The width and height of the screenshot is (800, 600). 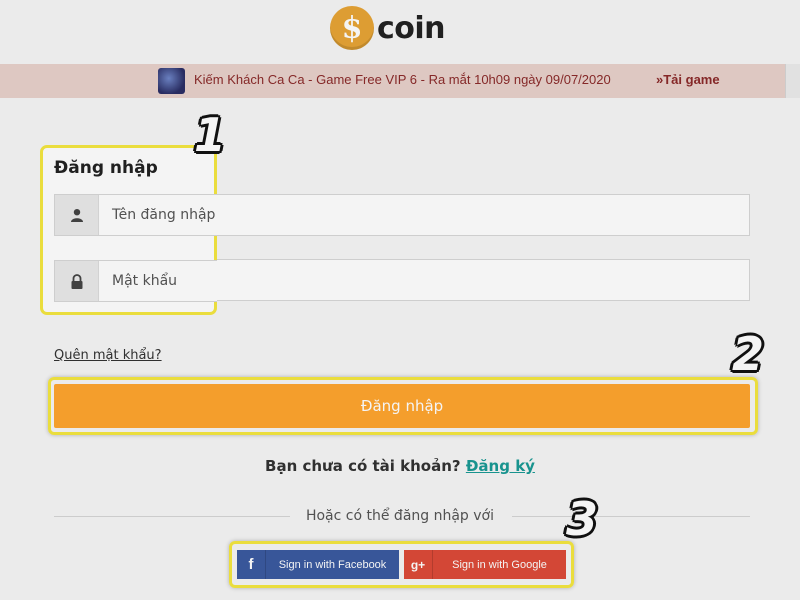 What do you see at coordinates (210, 135) in the screenshot?
I see `step-1-number: 1` at bounding box center [210, 135].